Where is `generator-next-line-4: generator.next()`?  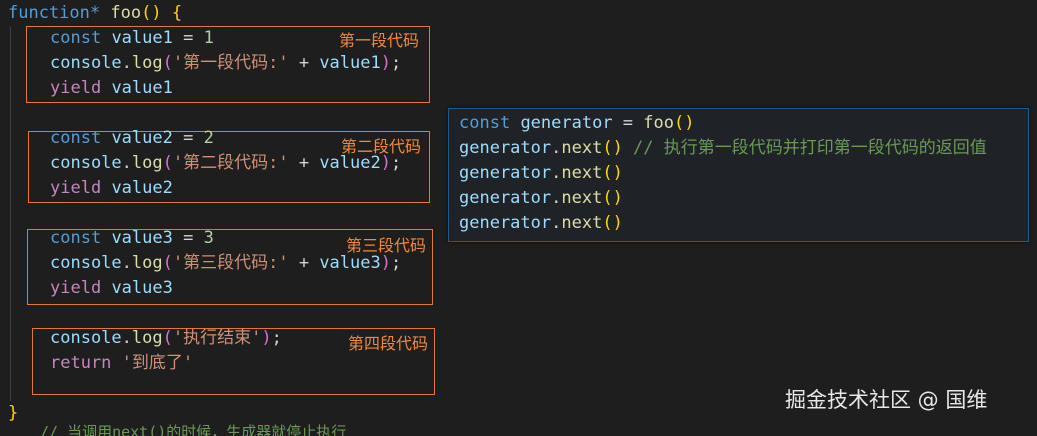
generator-next-line-4: generator.next() is located at coordinates (541, 223).